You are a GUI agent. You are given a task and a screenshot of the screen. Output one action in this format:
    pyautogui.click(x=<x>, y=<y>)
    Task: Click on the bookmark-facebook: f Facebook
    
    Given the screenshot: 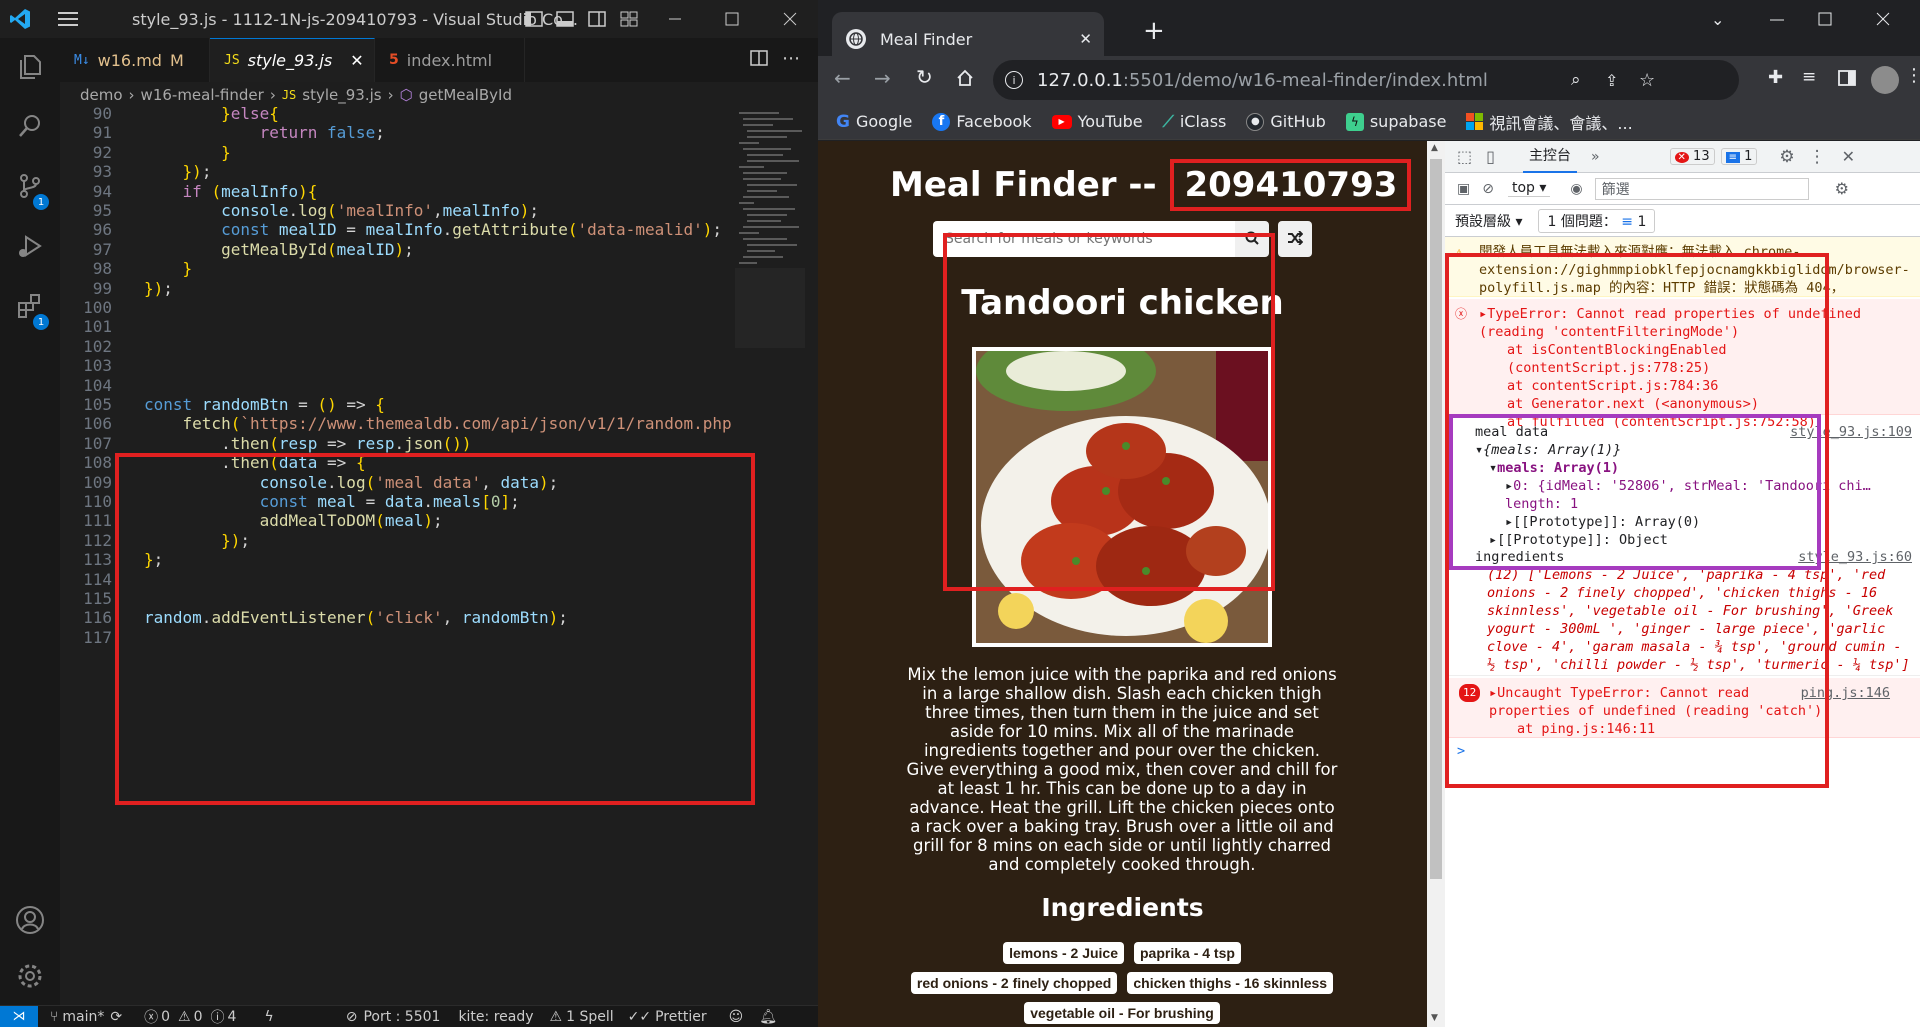 What is the action you would take?
    pyautogui.click(x=982, y=121)
    